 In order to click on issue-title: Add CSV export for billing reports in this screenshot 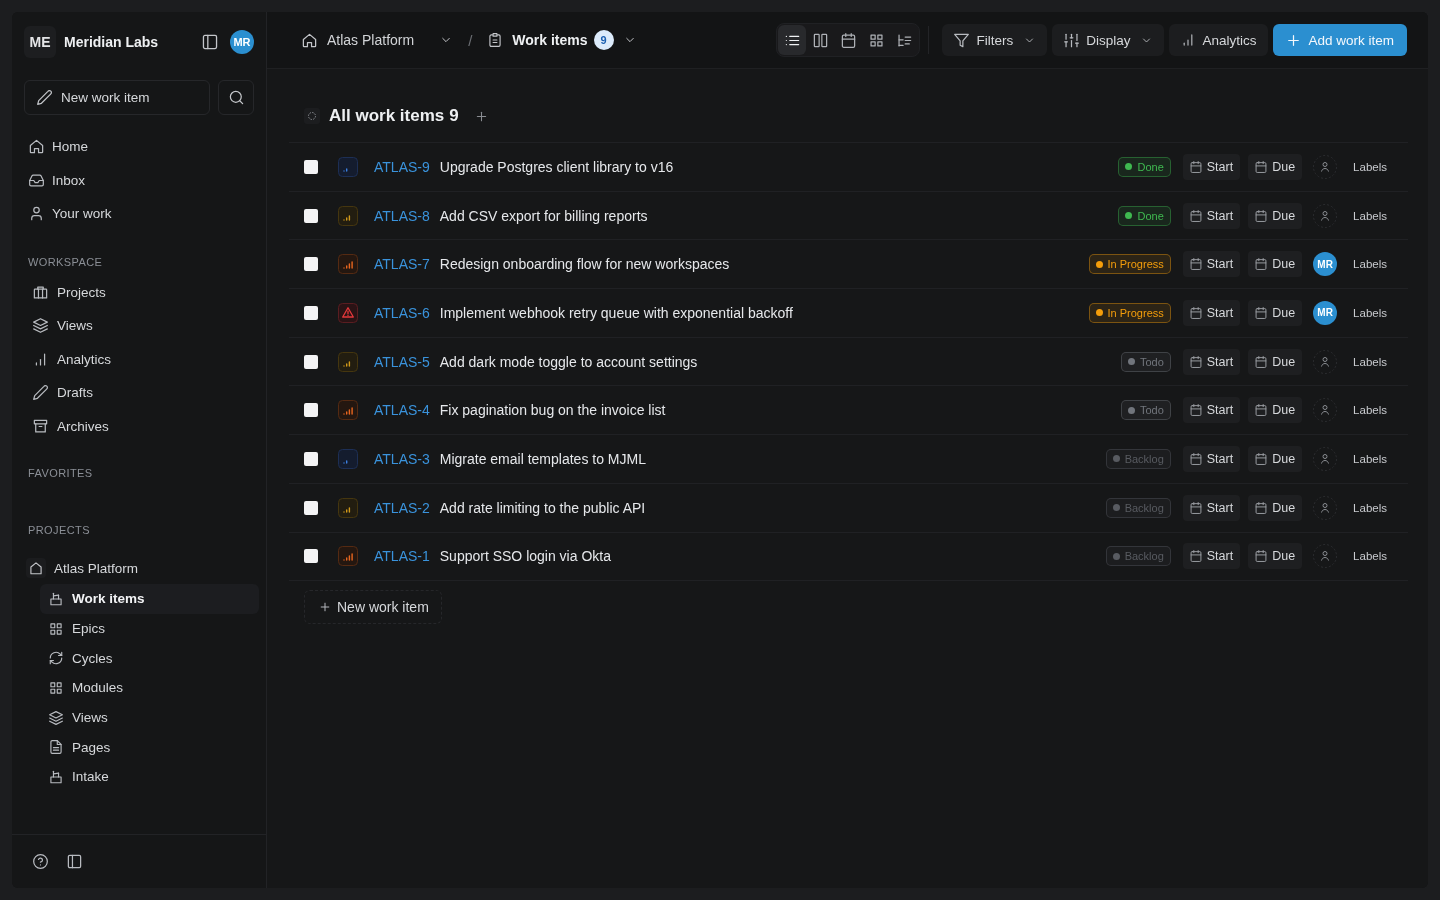, I will do `click(543, 215)`.